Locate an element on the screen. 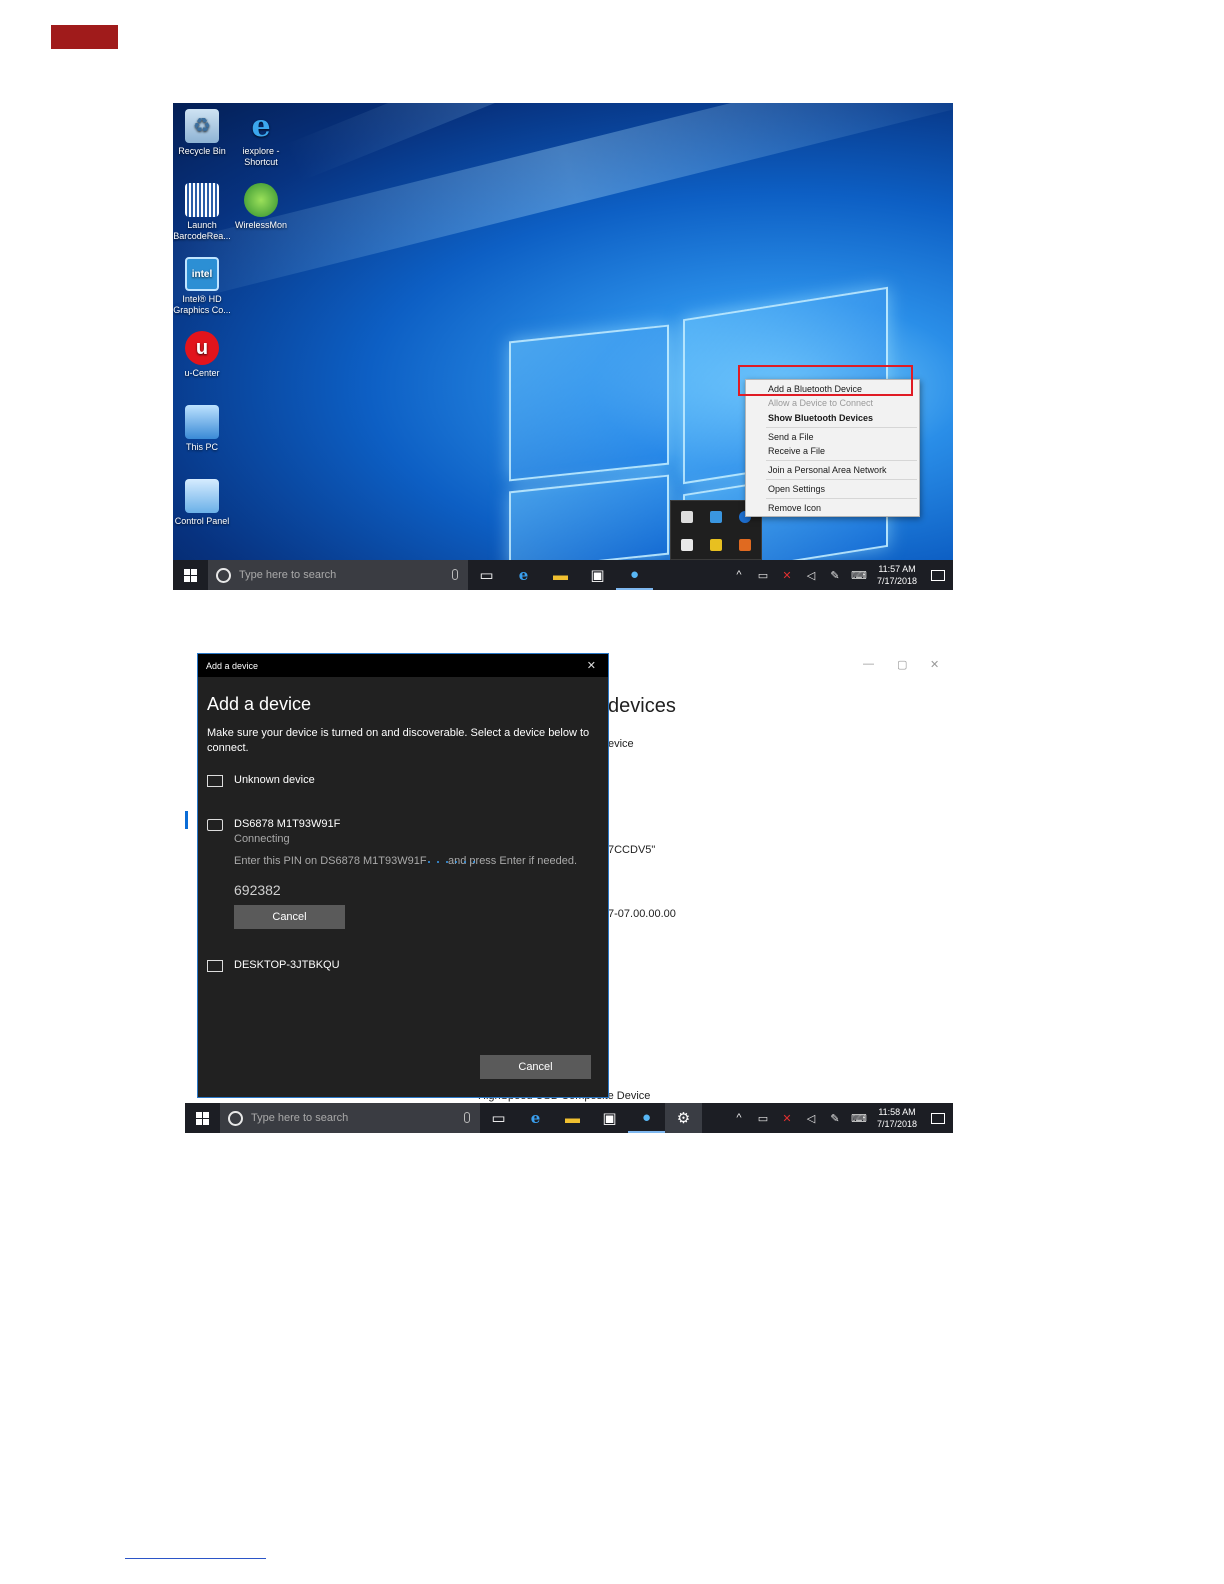 The image size is (1224, 1584). usb-icon is located at coordinates (687, 517).